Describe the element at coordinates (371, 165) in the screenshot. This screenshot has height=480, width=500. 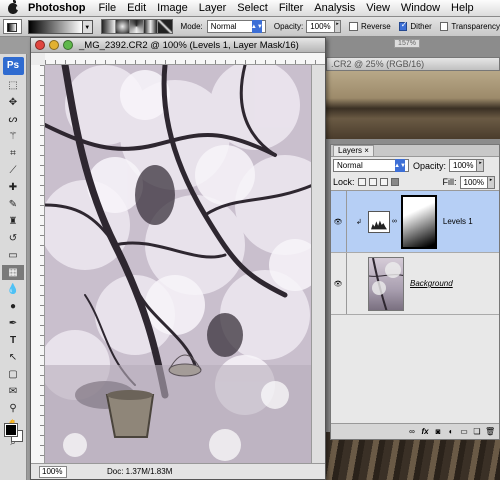
I see `blend-mode-select: Normal ▲▼` at that location.